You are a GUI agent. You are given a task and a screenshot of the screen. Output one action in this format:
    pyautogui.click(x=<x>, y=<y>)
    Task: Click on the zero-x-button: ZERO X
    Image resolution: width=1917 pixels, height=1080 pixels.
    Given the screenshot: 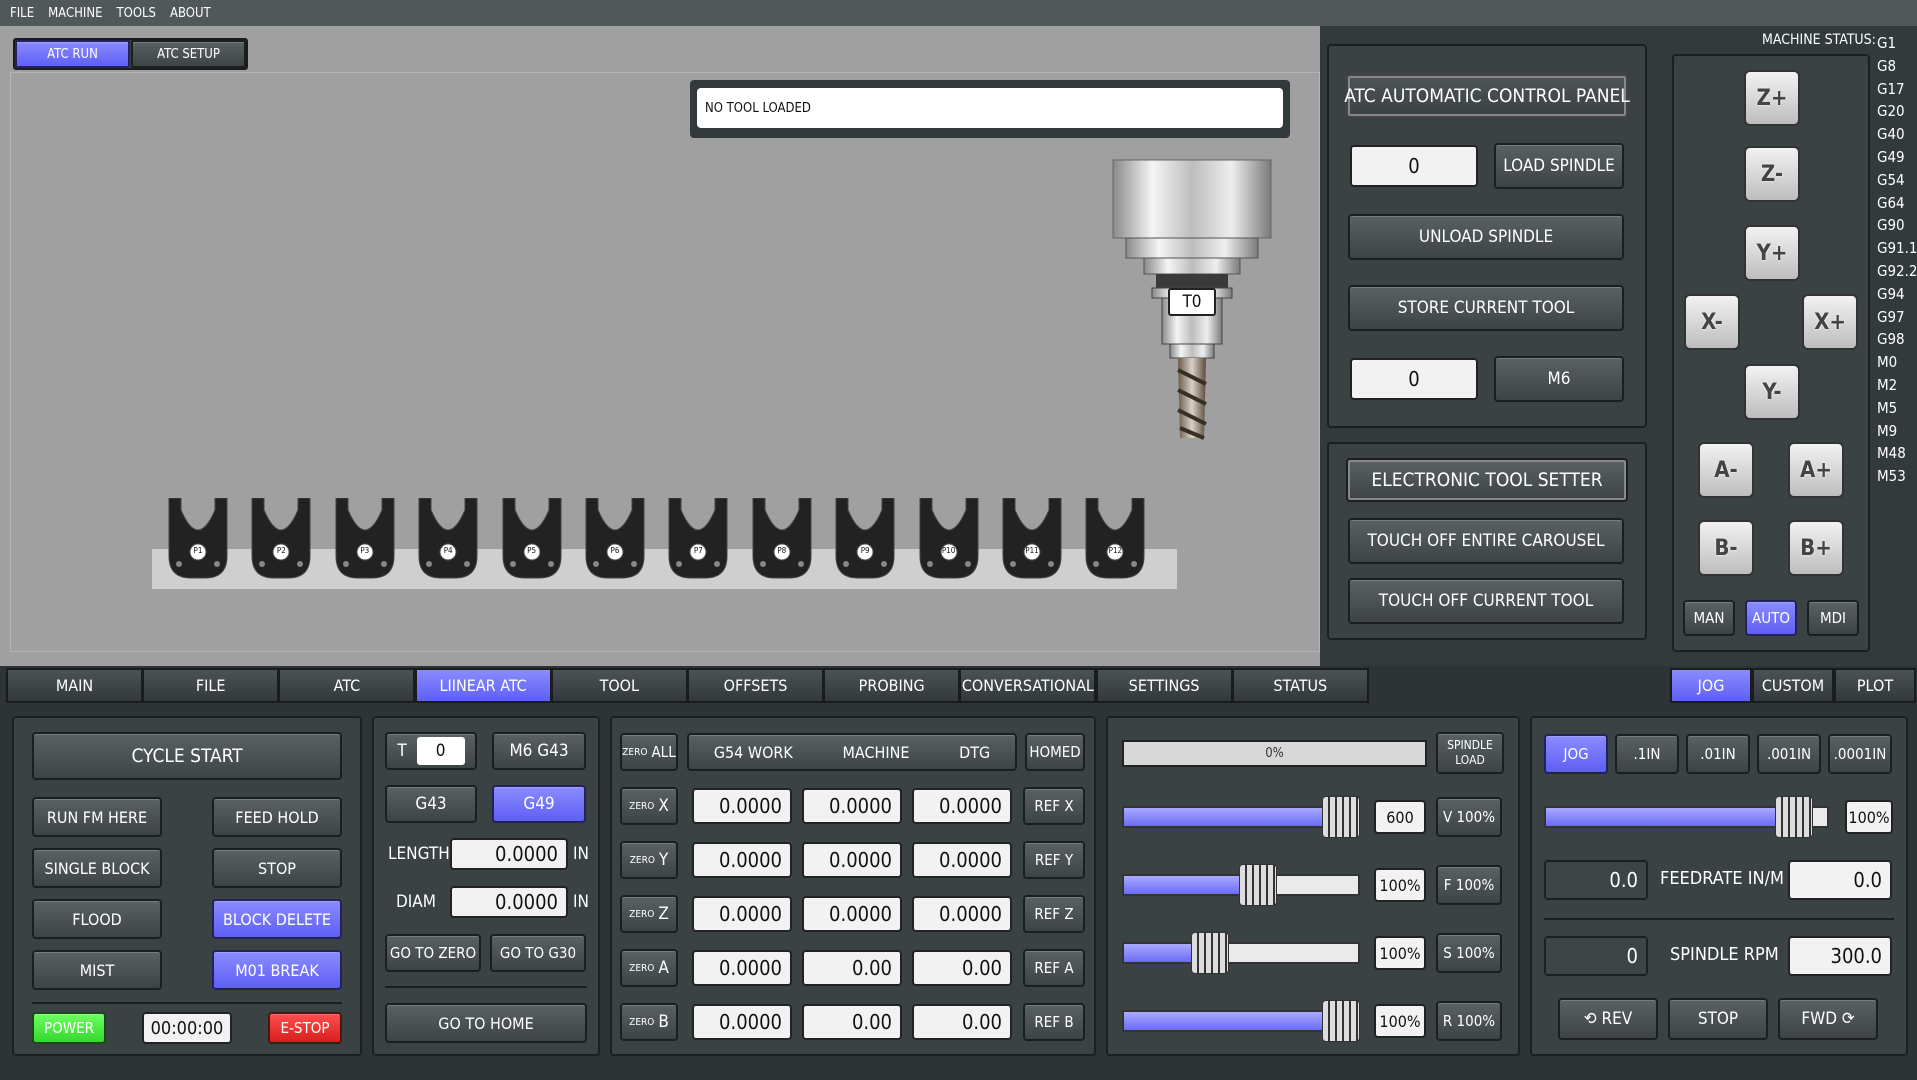 What is the action you would take?
    pyautogui.click(x=649, y=806)
    